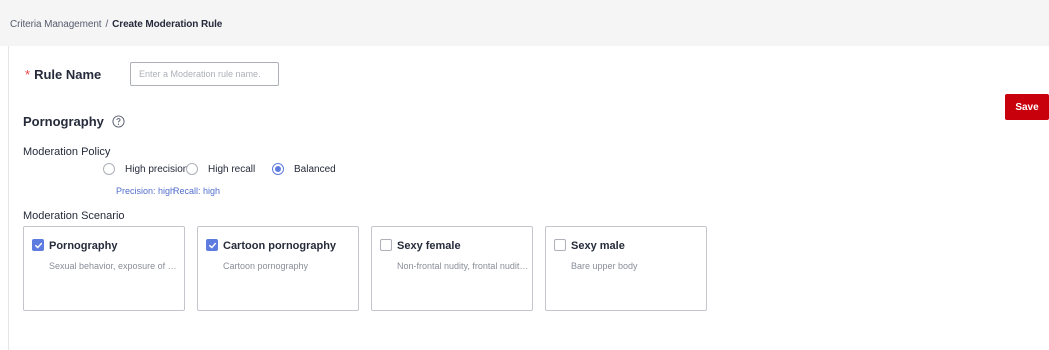 The height and width of the screenshot is (350, 1049). Describe the element at coordinates (157, 169) in the screenshot. I see `radio-label: High precision` at that location.